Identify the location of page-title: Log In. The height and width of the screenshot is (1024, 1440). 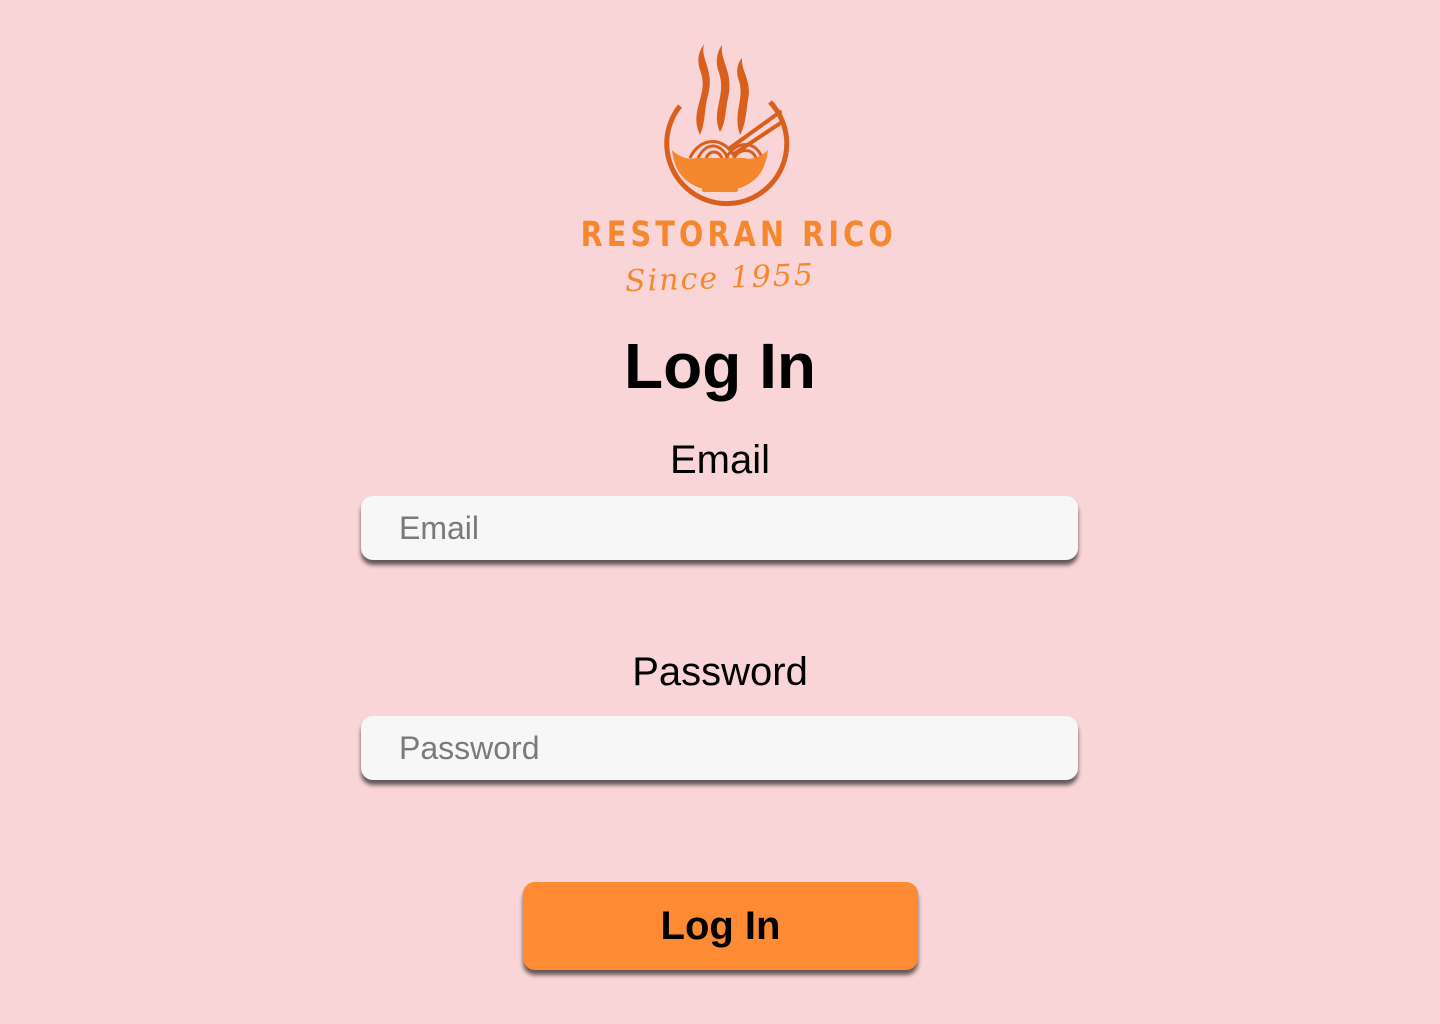
(720, 366).